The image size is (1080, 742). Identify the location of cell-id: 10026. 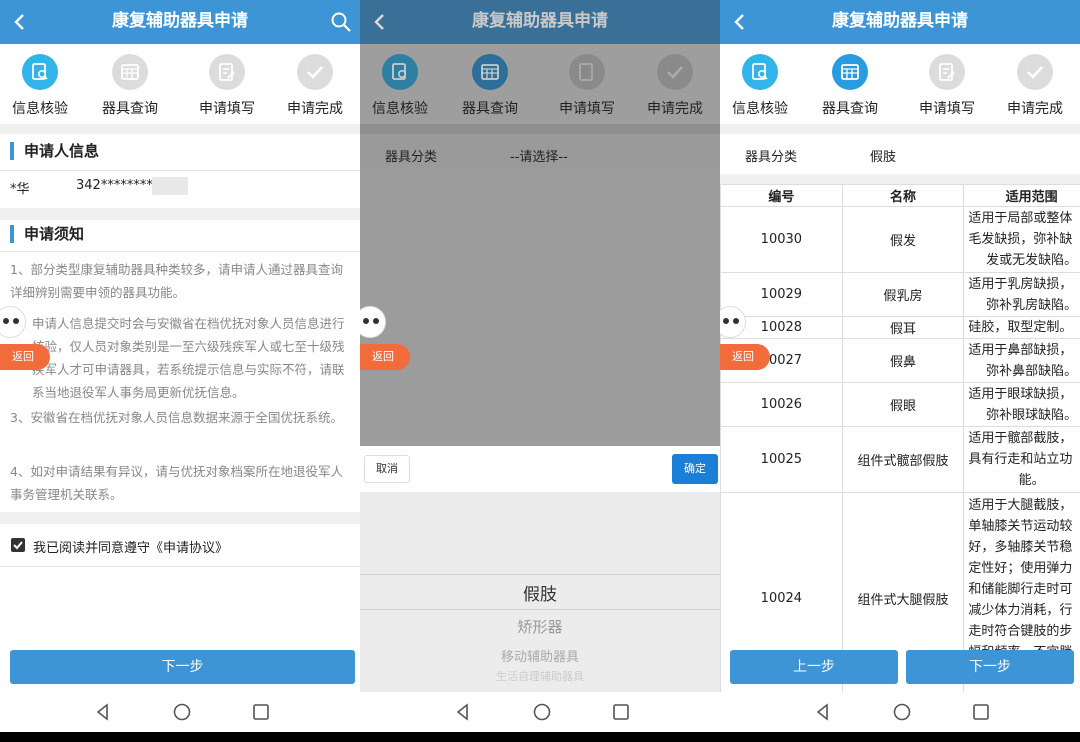
(781, 404).